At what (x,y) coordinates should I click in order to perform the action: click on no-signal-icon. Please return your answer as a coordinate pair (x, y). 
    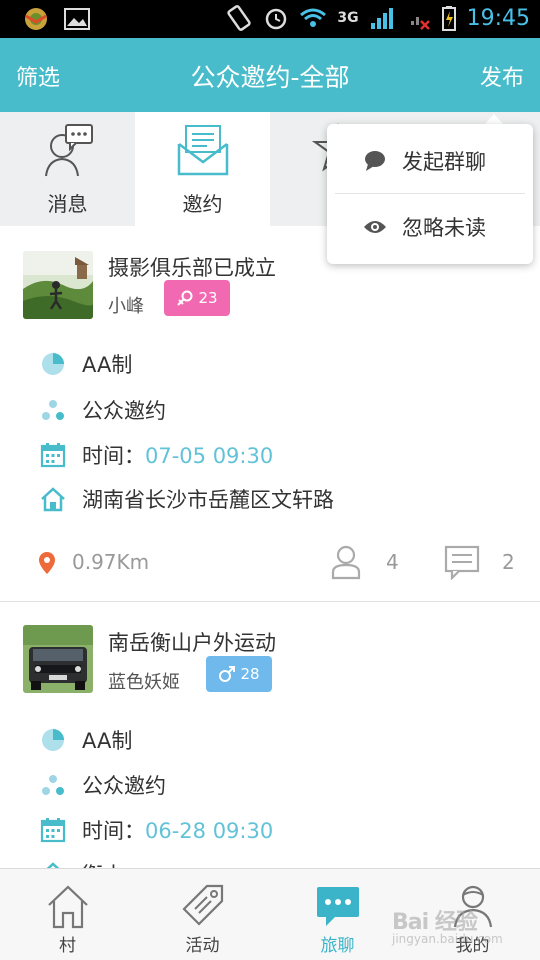
    Looking at the image, I should click on (420, 23).